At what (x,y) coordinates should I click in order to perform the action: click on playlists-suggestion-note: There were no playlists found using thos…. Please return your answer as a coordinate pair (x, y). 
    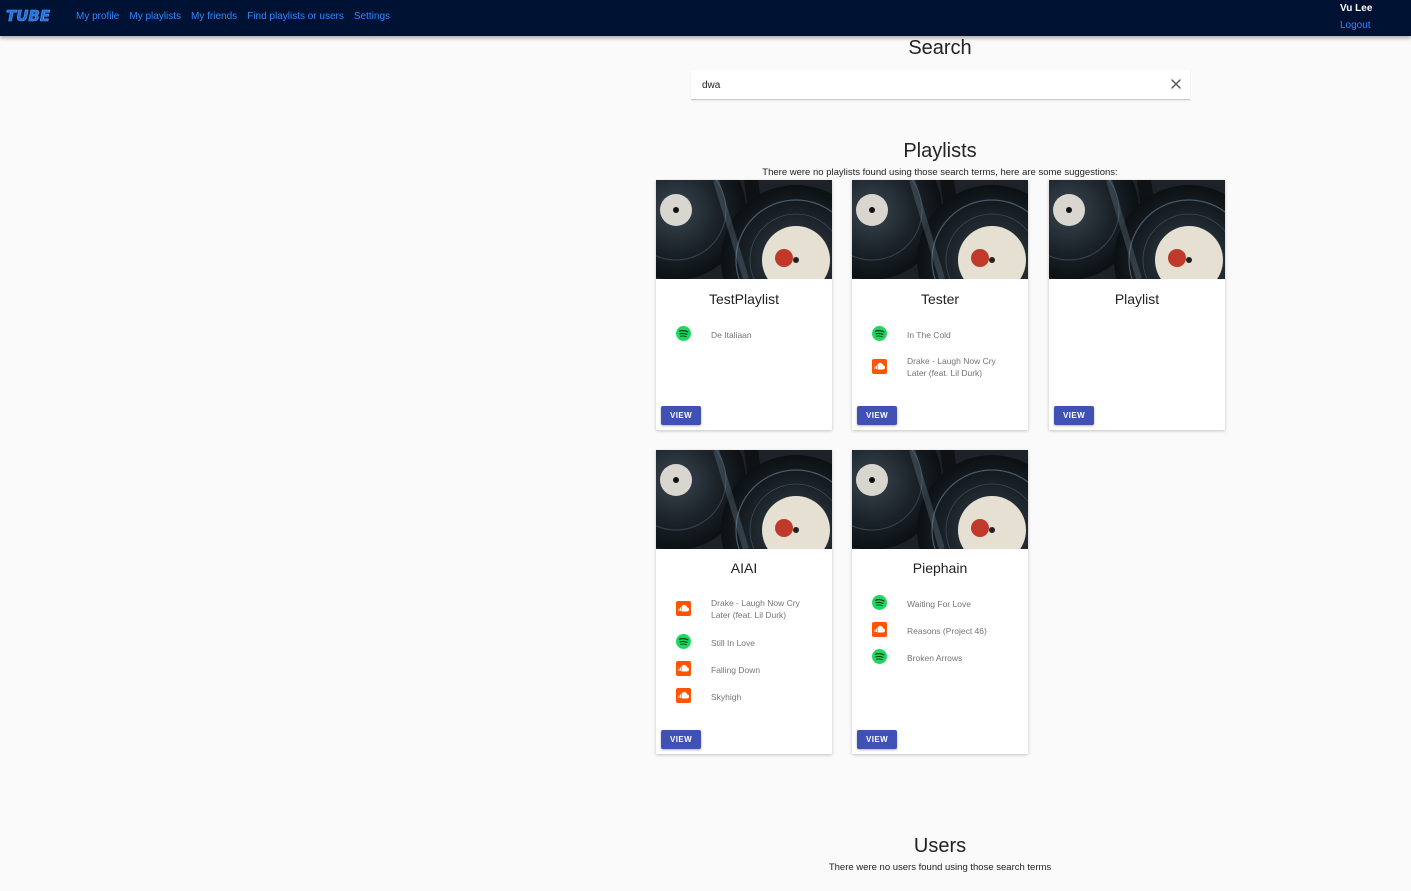
    Looking at the image, I should click on (940, 172).